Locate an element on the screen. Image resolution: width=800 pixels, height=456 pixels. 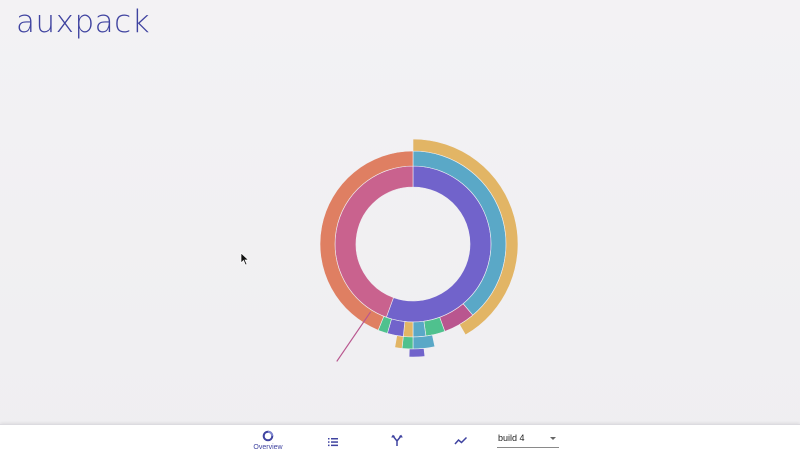
list-icon is located at coordinates (333, 442).